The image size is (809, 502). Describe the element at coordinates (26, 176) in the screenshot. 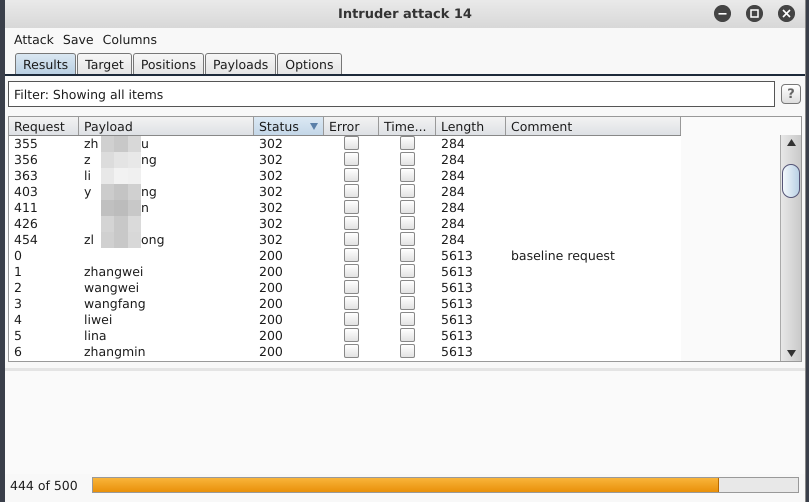

I see `table-cell-text: 363` at that location.